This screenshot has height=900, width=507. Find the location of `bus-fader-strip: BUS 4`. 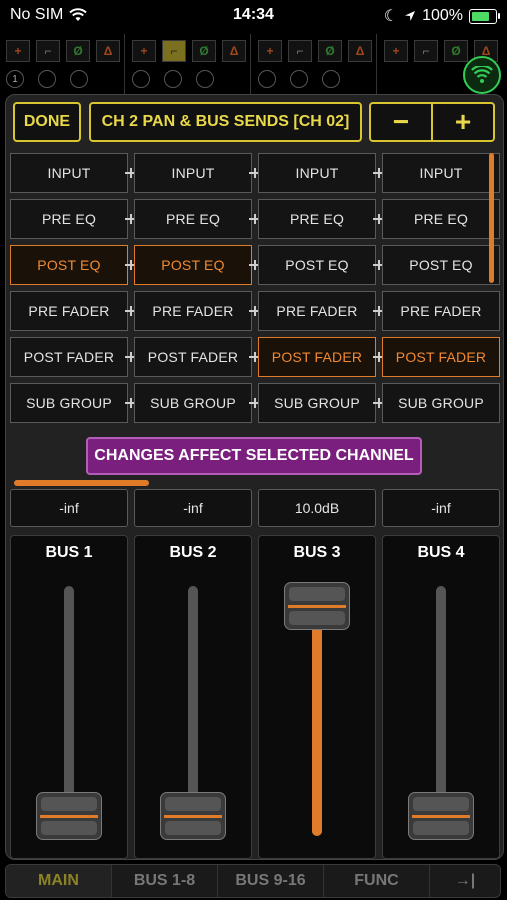

bus-fader-strip: BUS 4 is located at coordinates (441, 697).